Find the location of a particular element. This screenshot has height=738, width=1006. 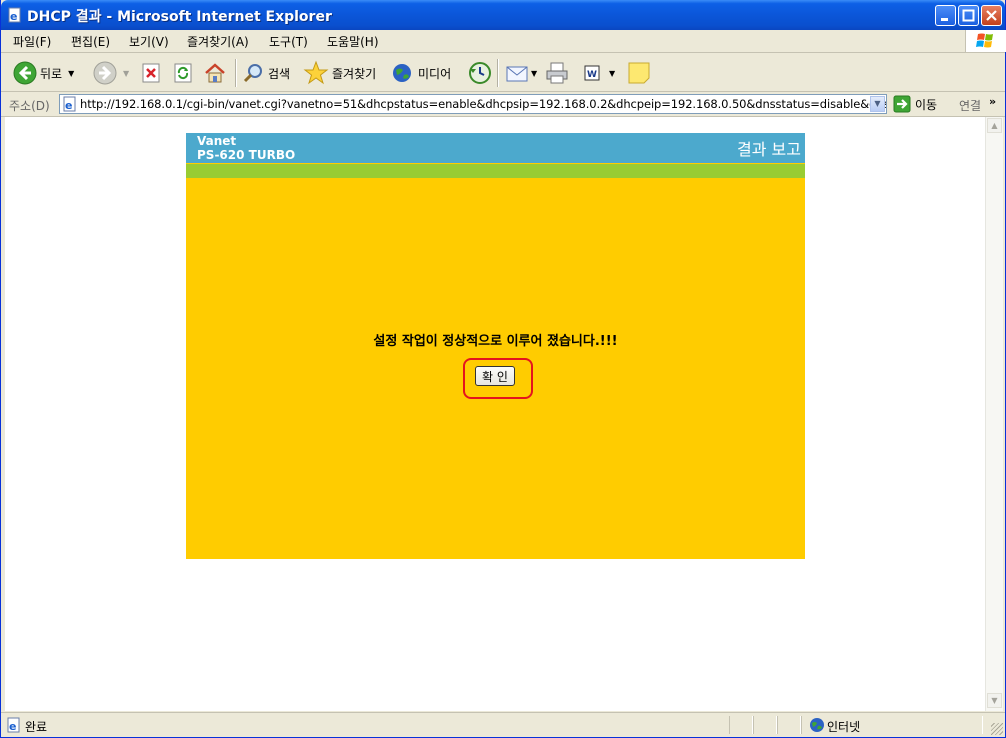

forward-button: ▼ is located at coordinates (111, 73).